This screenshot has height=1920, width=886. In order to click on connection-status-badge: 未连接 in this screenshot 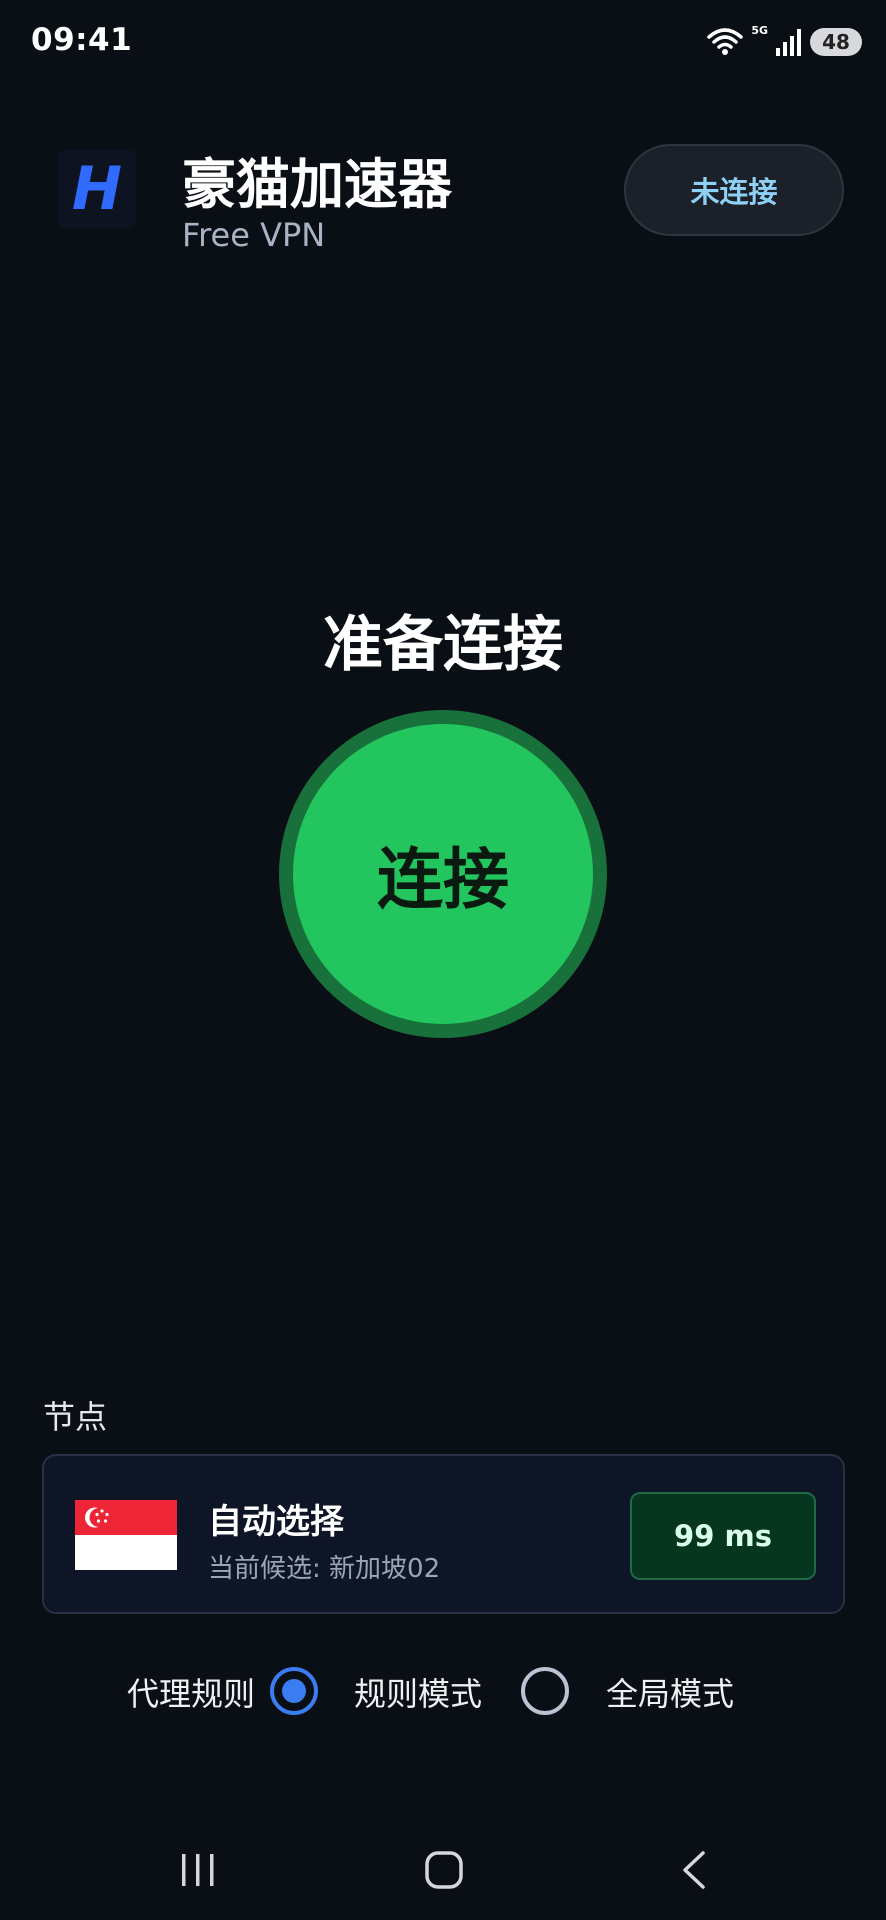, I will do `click(734, 190)`.